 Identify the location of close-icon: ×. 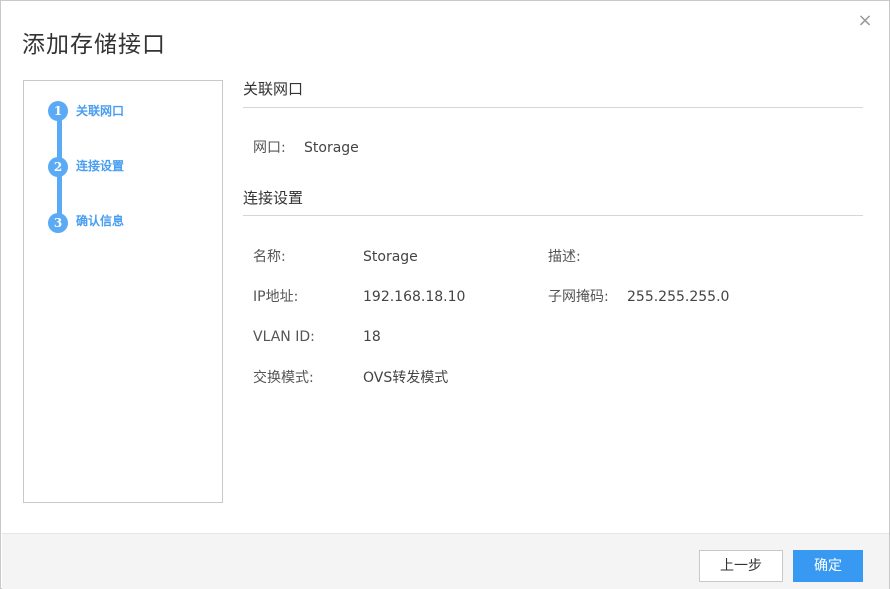
(865, 21).